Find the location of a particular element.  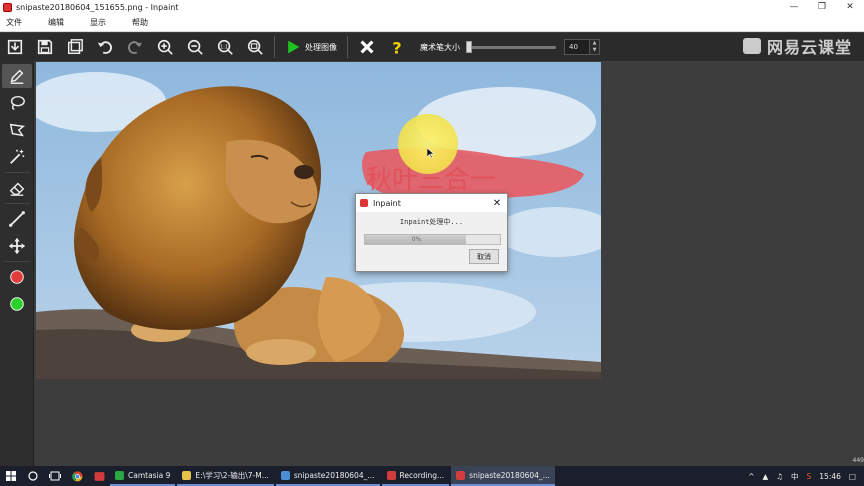

close-window-button: ✕ is located at coordinates (850, 7).